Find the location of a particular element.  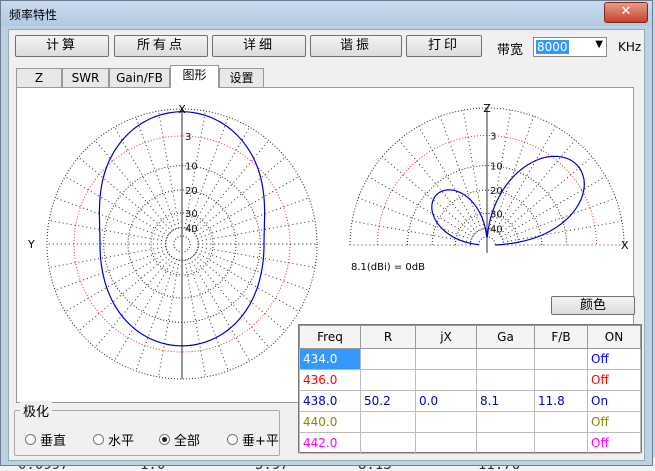

polarization-title: 极化 is located at coordinates (36, 410).